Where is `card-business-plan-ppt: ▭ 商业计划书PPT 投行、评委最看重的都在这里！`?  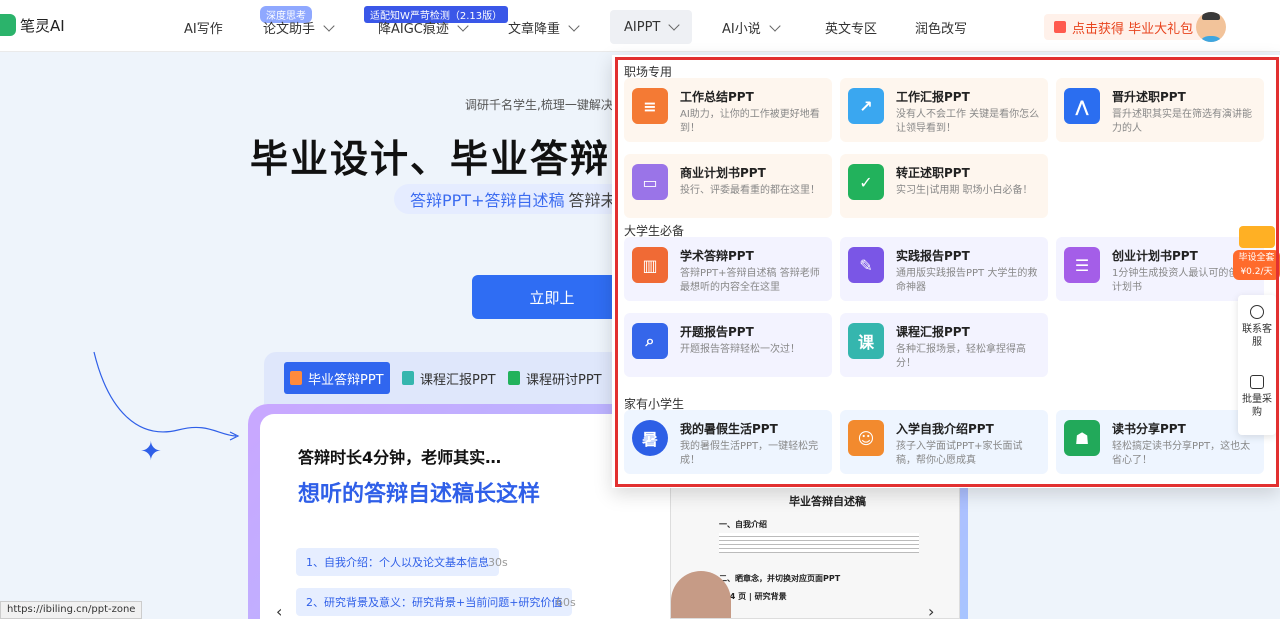
card-business-plan-ppt: ▭ 商业计划书PPT 投行、评委最看重的都在这里！ is located at coordinates (728, 186).